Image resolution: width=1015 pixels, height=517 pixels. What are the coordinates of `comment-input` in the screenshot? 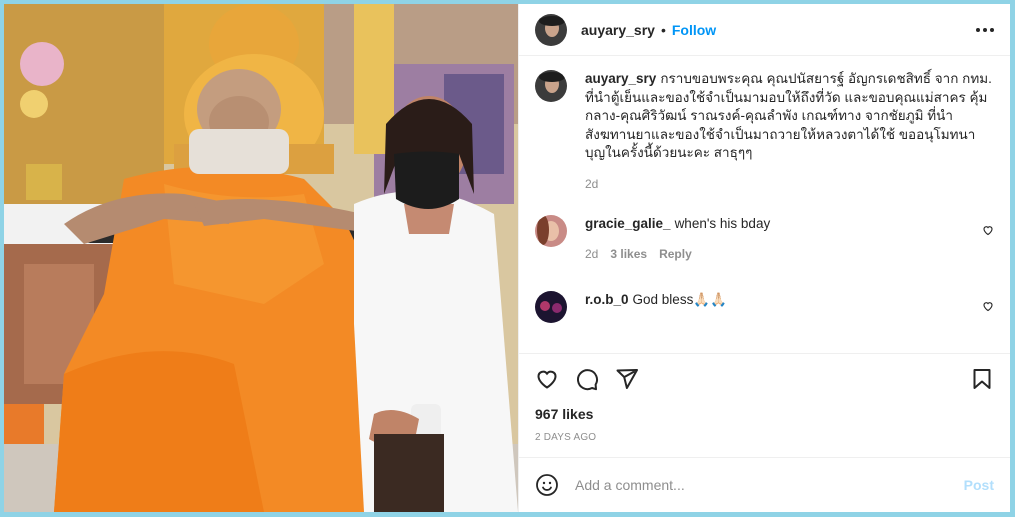 It's located at (769, 485).